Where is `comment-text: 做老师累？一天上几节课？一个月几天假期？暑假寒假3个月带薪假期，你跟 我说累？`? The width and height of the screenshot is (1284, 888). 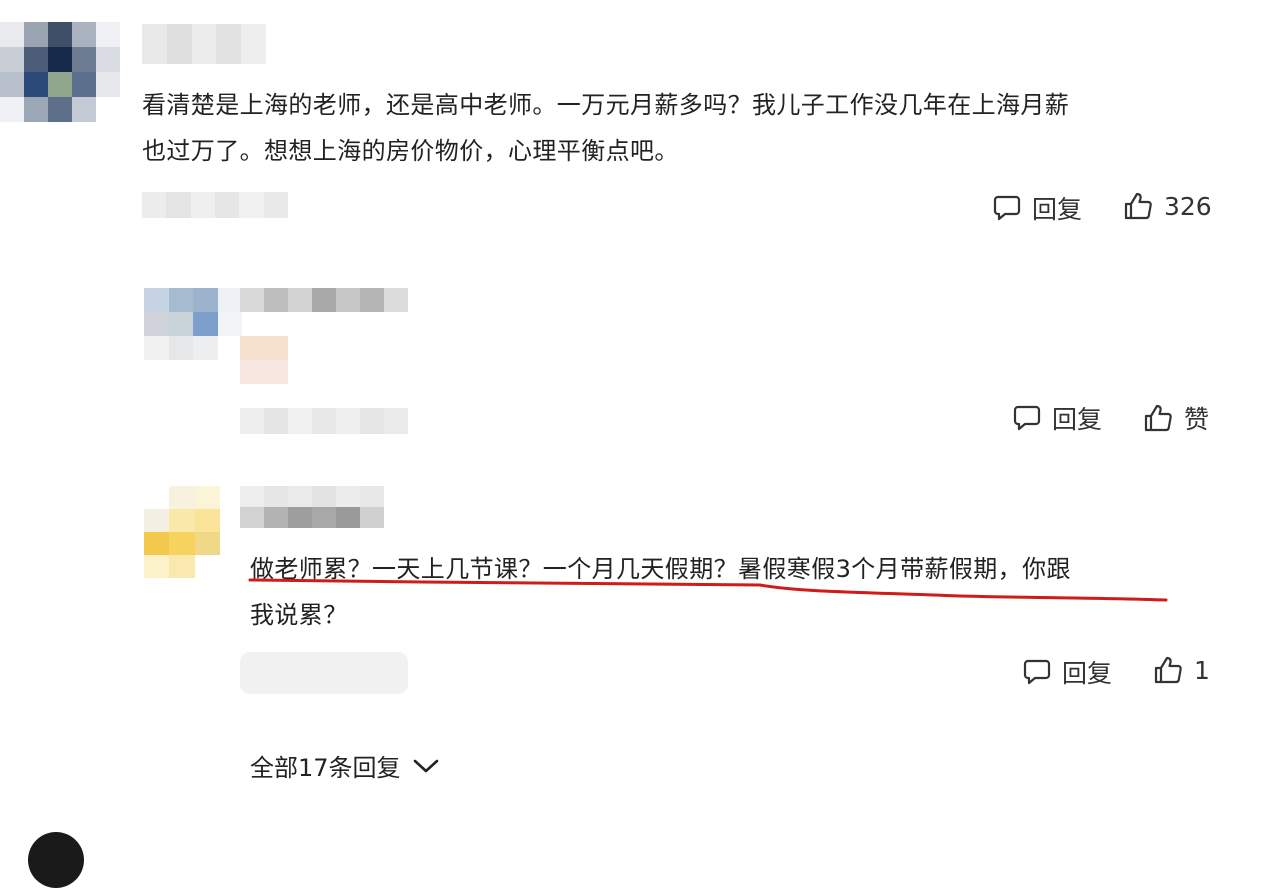 comment-text: 做老师累？一天上几节课？一个月几天假期？暑假寒假3个月带薪假期，你跟 我说累？ is located at coordinates (660, 592).